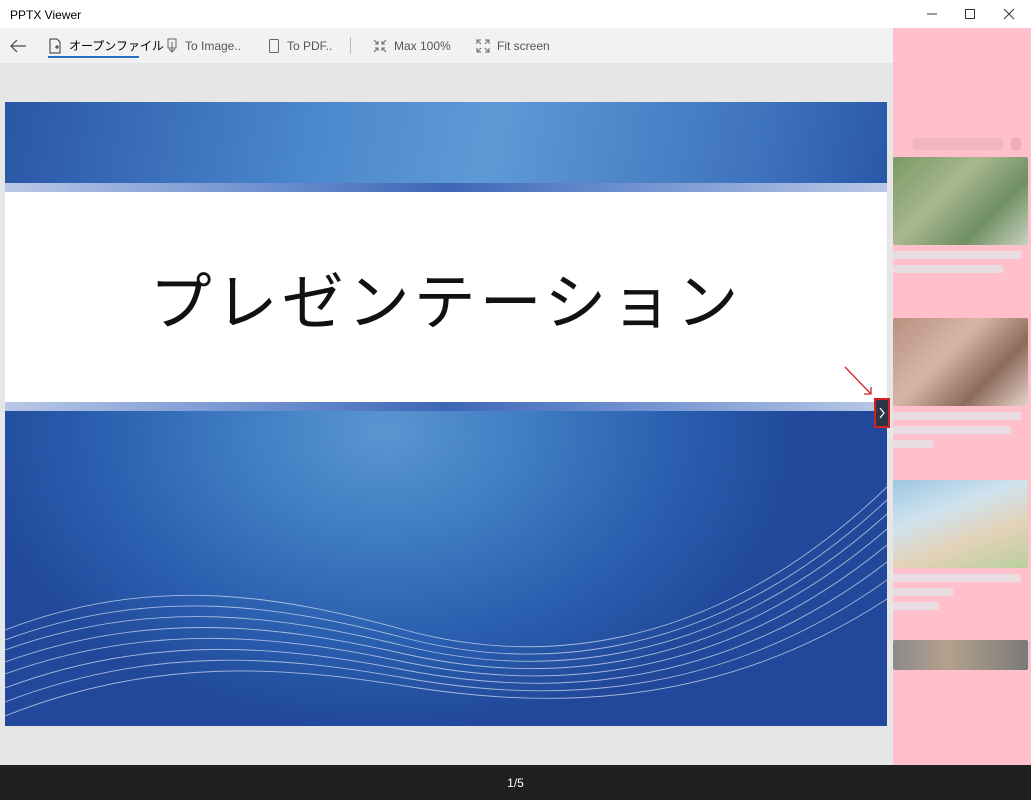 The width and height of the screenshot is (1031, 800). I want to click on expand-icon, so click(483, 45).